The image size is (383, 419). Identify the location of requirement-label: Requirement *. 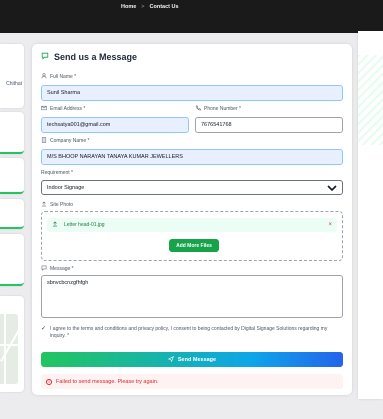
(57, 173).